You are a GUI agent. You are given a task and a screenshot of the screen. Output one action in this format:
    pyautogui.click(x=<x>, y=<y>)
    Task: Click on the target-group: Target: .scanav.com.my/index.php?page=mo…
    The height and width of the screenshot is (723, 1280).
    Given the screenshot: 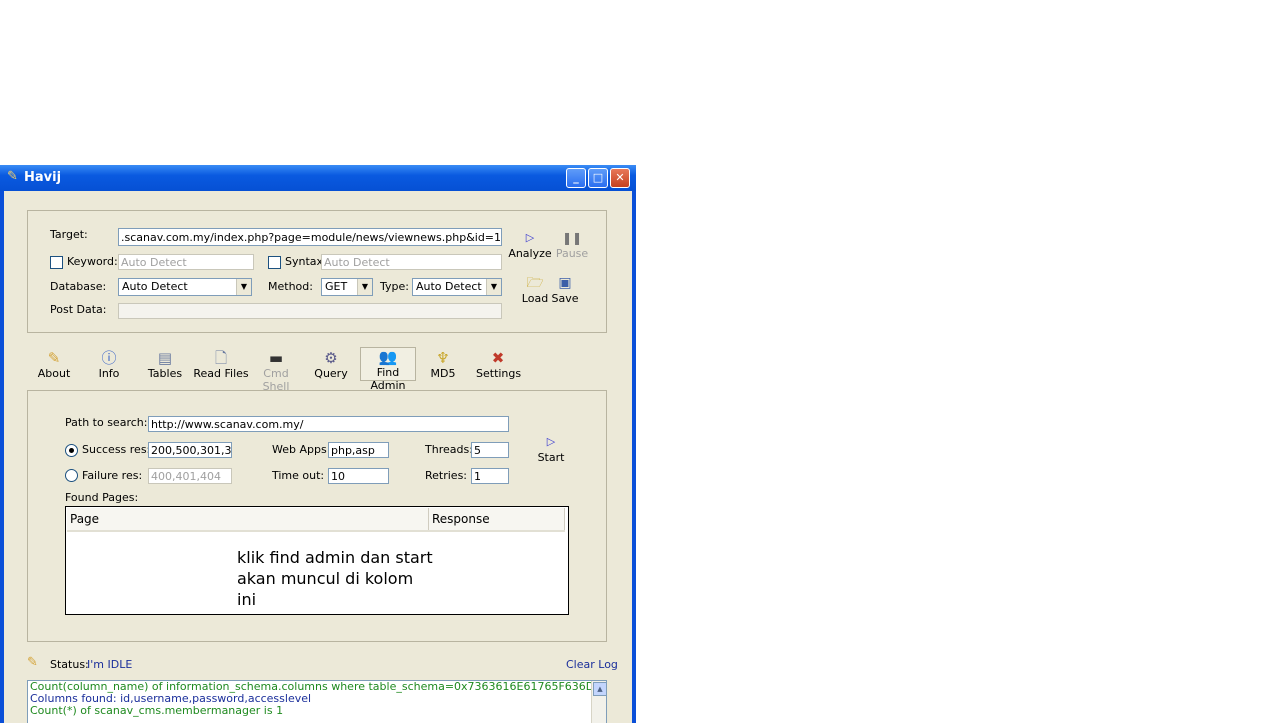 What is the action you would take?
    pyautogui.click(x=317, y=271)
    